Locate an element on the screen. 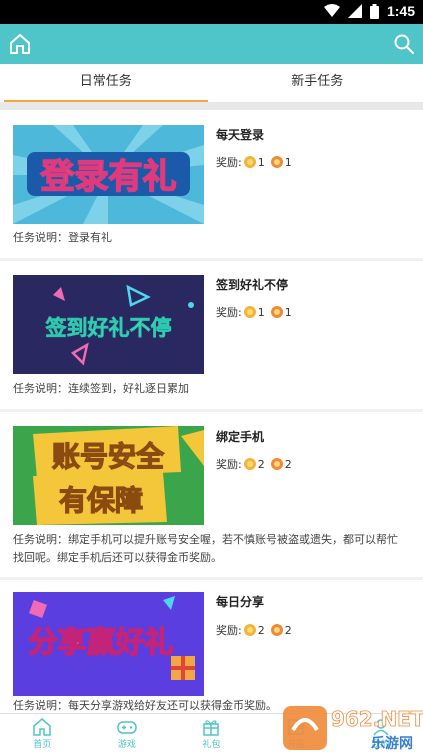 The height and width of the screenshot is (752, 423). tab-newbie-tasks: 新手任务 is located at coordinates (317, 83).